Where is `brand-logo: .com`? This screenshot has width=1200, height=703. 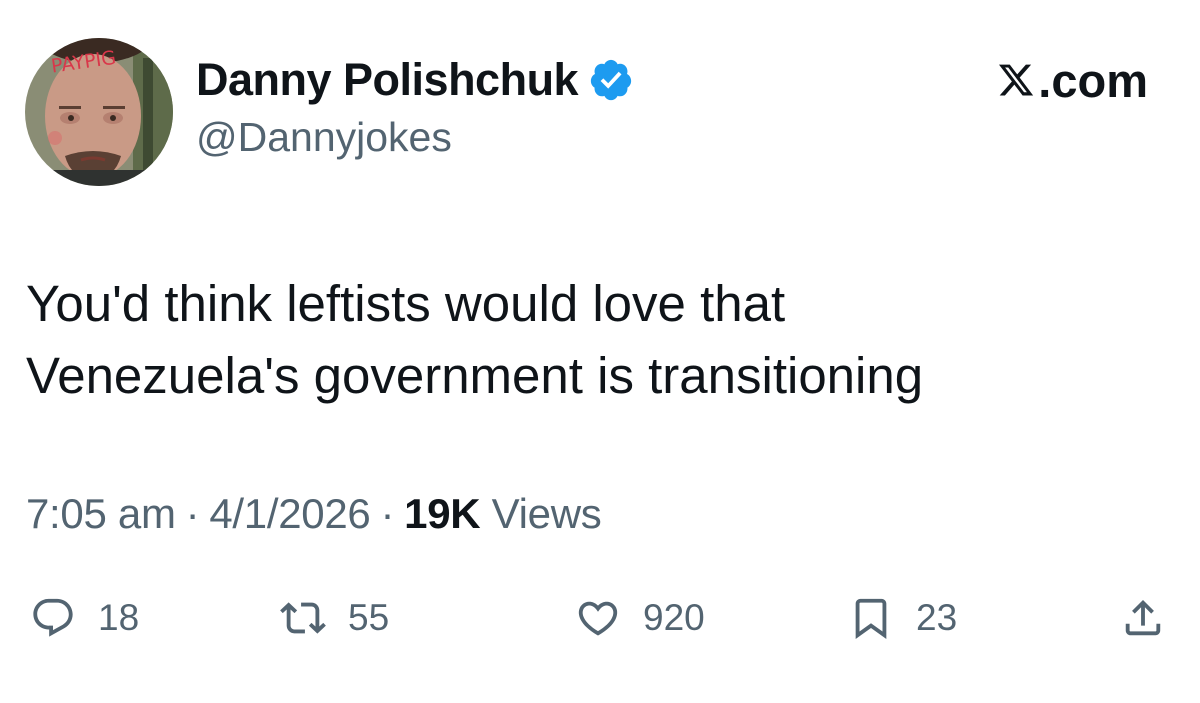
brand-logo: .com is located at coordinates (1072, 80).